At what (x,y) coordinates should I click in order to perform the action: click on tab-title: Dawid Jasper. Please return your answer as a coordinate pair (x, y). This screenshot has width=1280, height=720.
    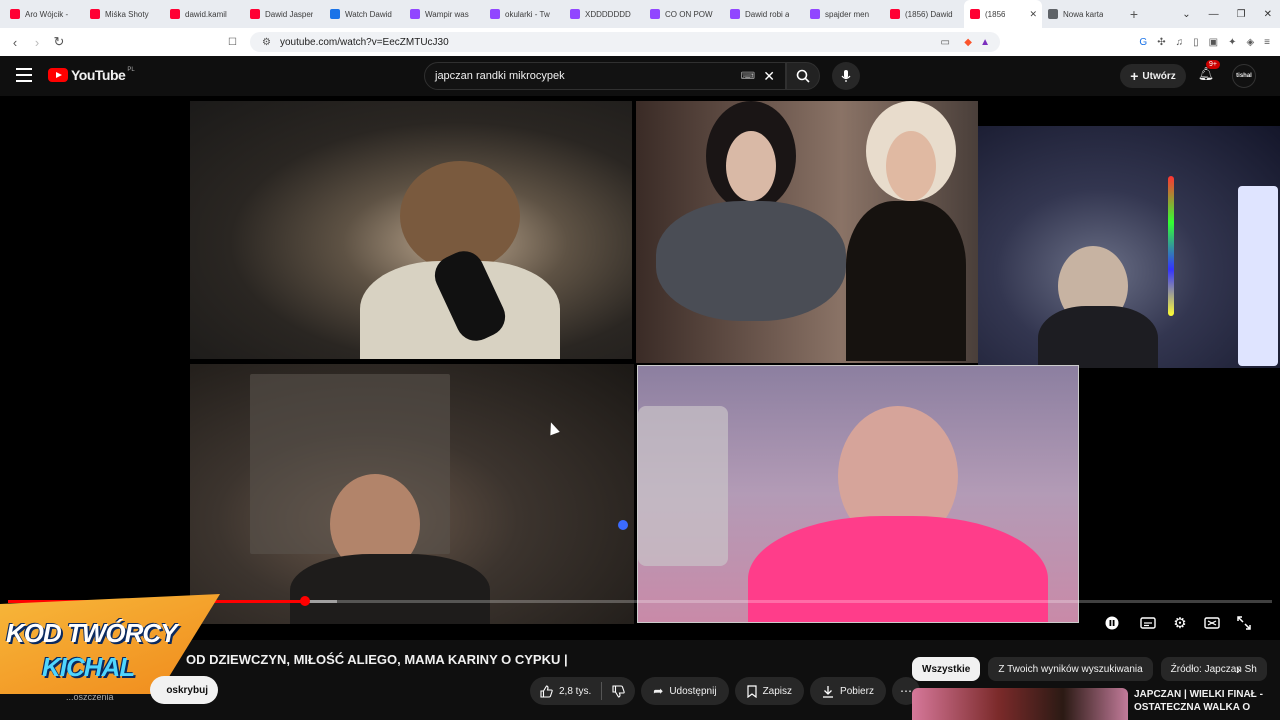
    Looking at the image, I should click on (289, 14).